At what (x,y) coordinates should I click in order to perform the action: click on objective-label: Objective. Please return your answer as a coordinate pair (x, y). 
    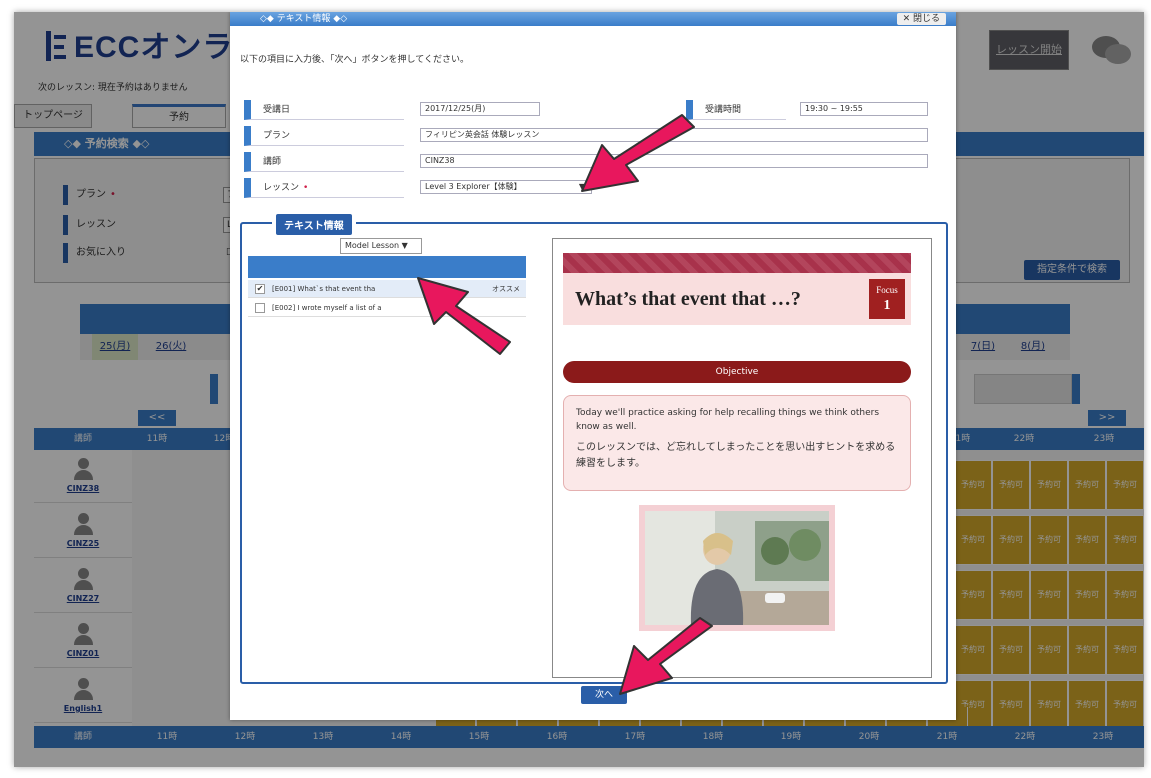
    Looking at the image, I should click on (737, 372).